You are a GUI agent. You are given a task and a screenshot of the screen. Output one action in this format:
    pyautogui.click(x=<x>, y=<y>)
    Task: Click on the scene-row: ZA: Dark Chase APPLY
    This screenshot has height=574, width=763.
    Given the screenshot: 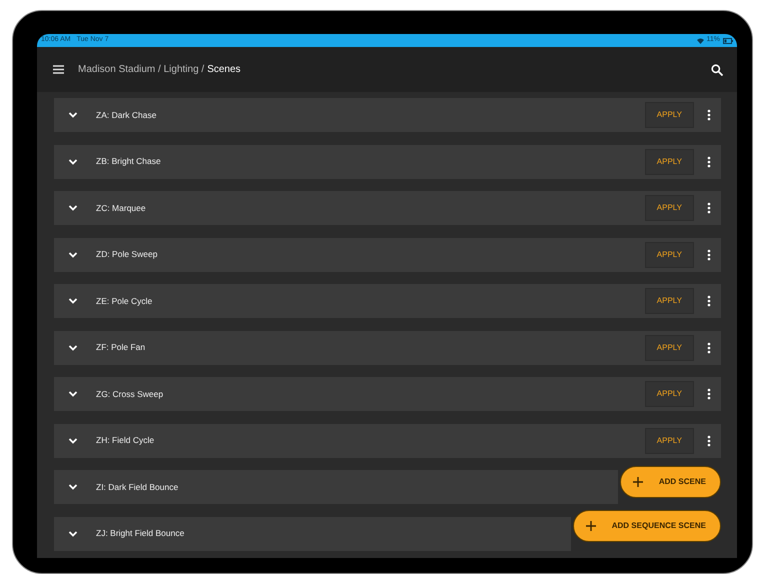 What is the action you would take?
    pyautogui.click(x=387, y=115)
    